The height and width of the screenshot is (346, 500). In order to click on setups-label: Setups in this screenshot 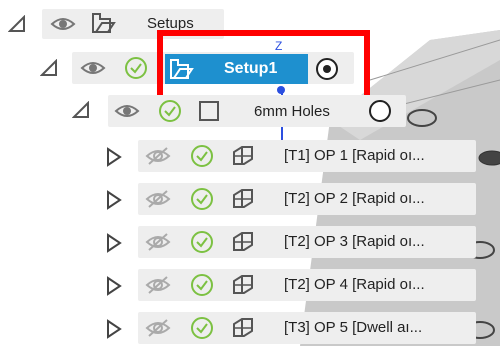, I will do `click(170, 23)`.